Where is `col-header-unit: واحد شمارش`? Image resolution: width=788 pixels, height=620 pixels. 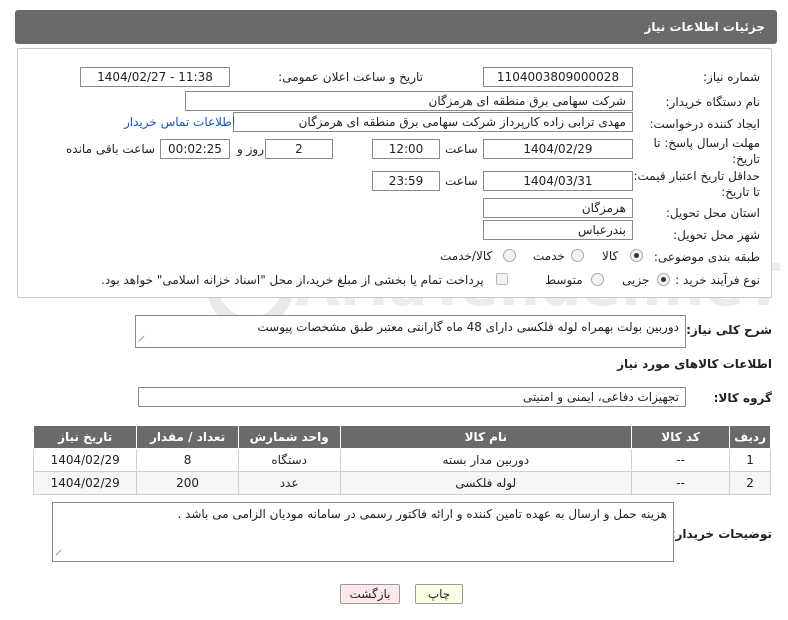 col-header-unit: واحد شمارش is located at coordinates (289, 437).